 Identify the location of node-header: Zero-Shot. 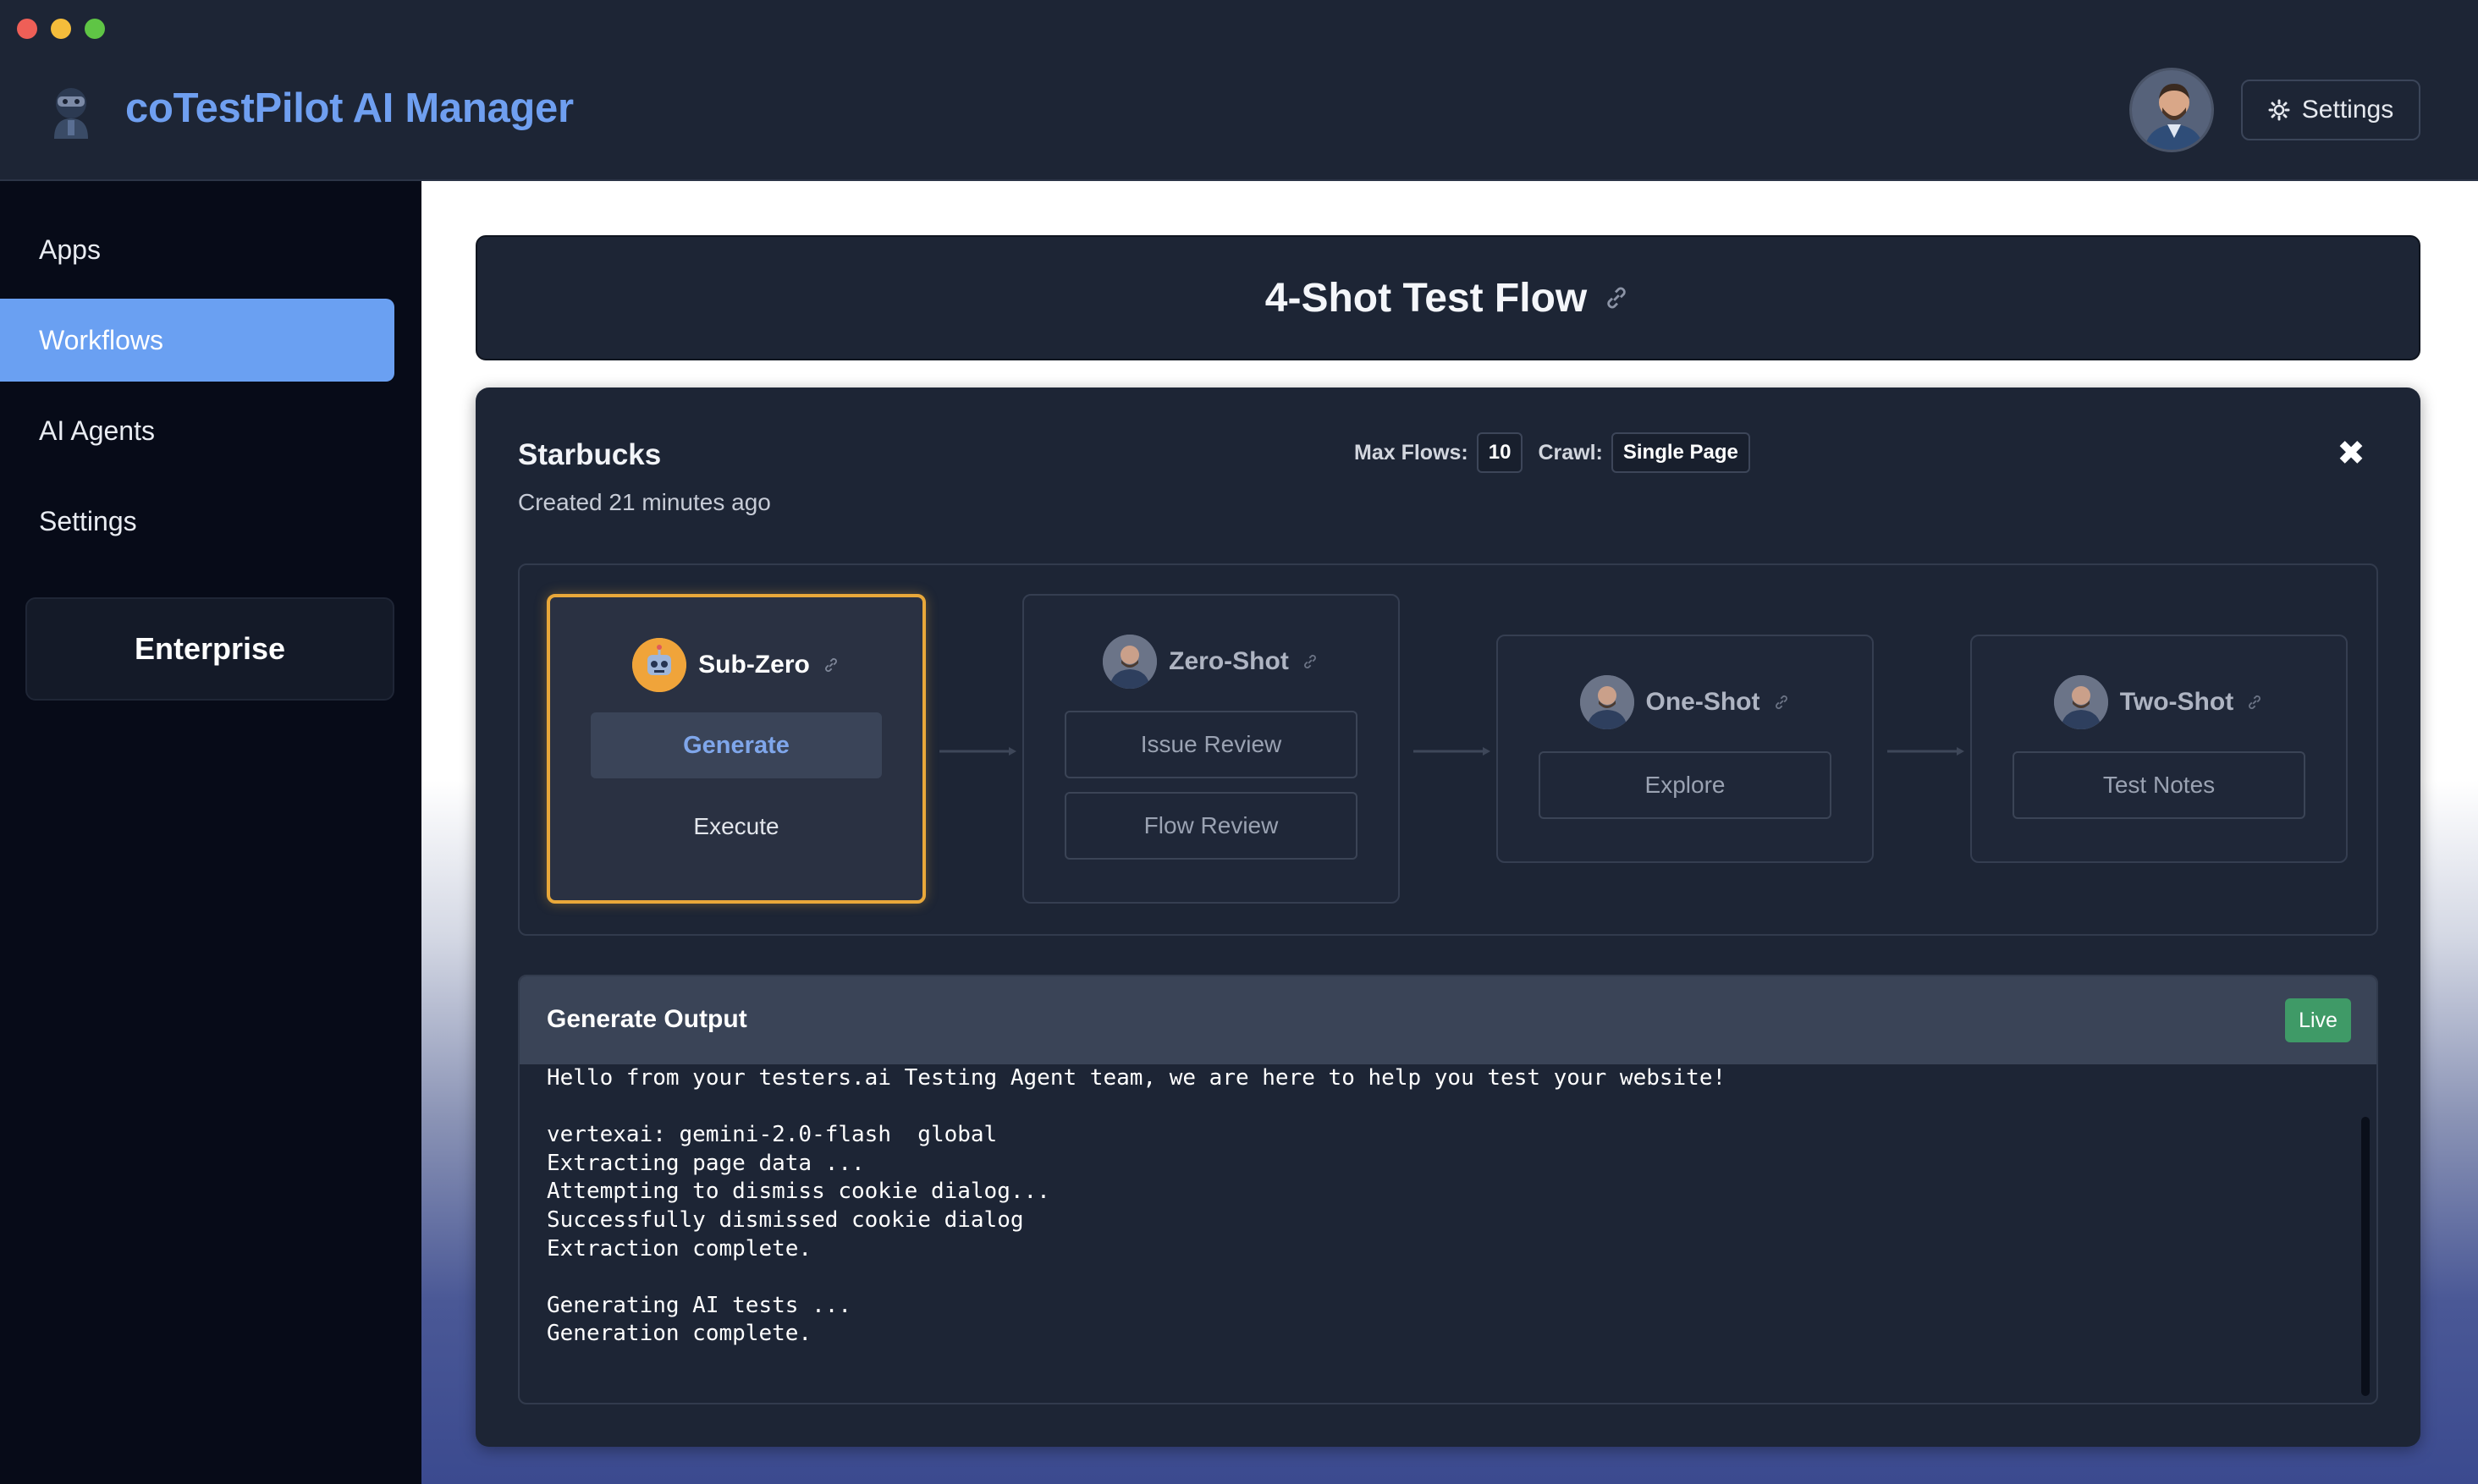
(1211, 662).